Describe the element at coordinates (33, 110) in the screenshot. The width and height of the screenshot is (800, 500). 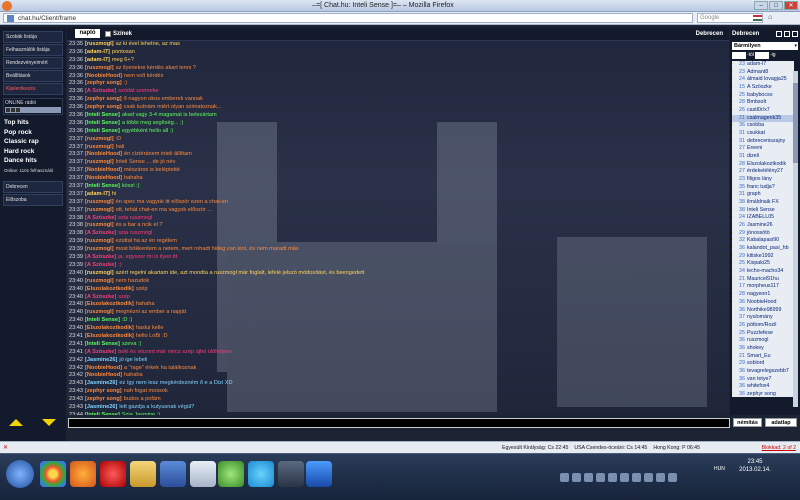
I see `radio-player-controls` at that location.